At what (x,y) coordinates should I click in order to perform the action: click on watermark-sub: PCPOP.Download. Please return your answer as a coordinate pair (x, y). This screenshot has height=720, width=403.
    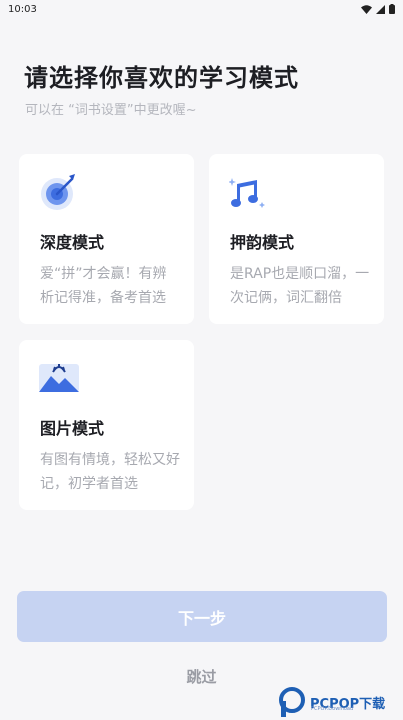
    Looking at the image, I should click on (332, 709).